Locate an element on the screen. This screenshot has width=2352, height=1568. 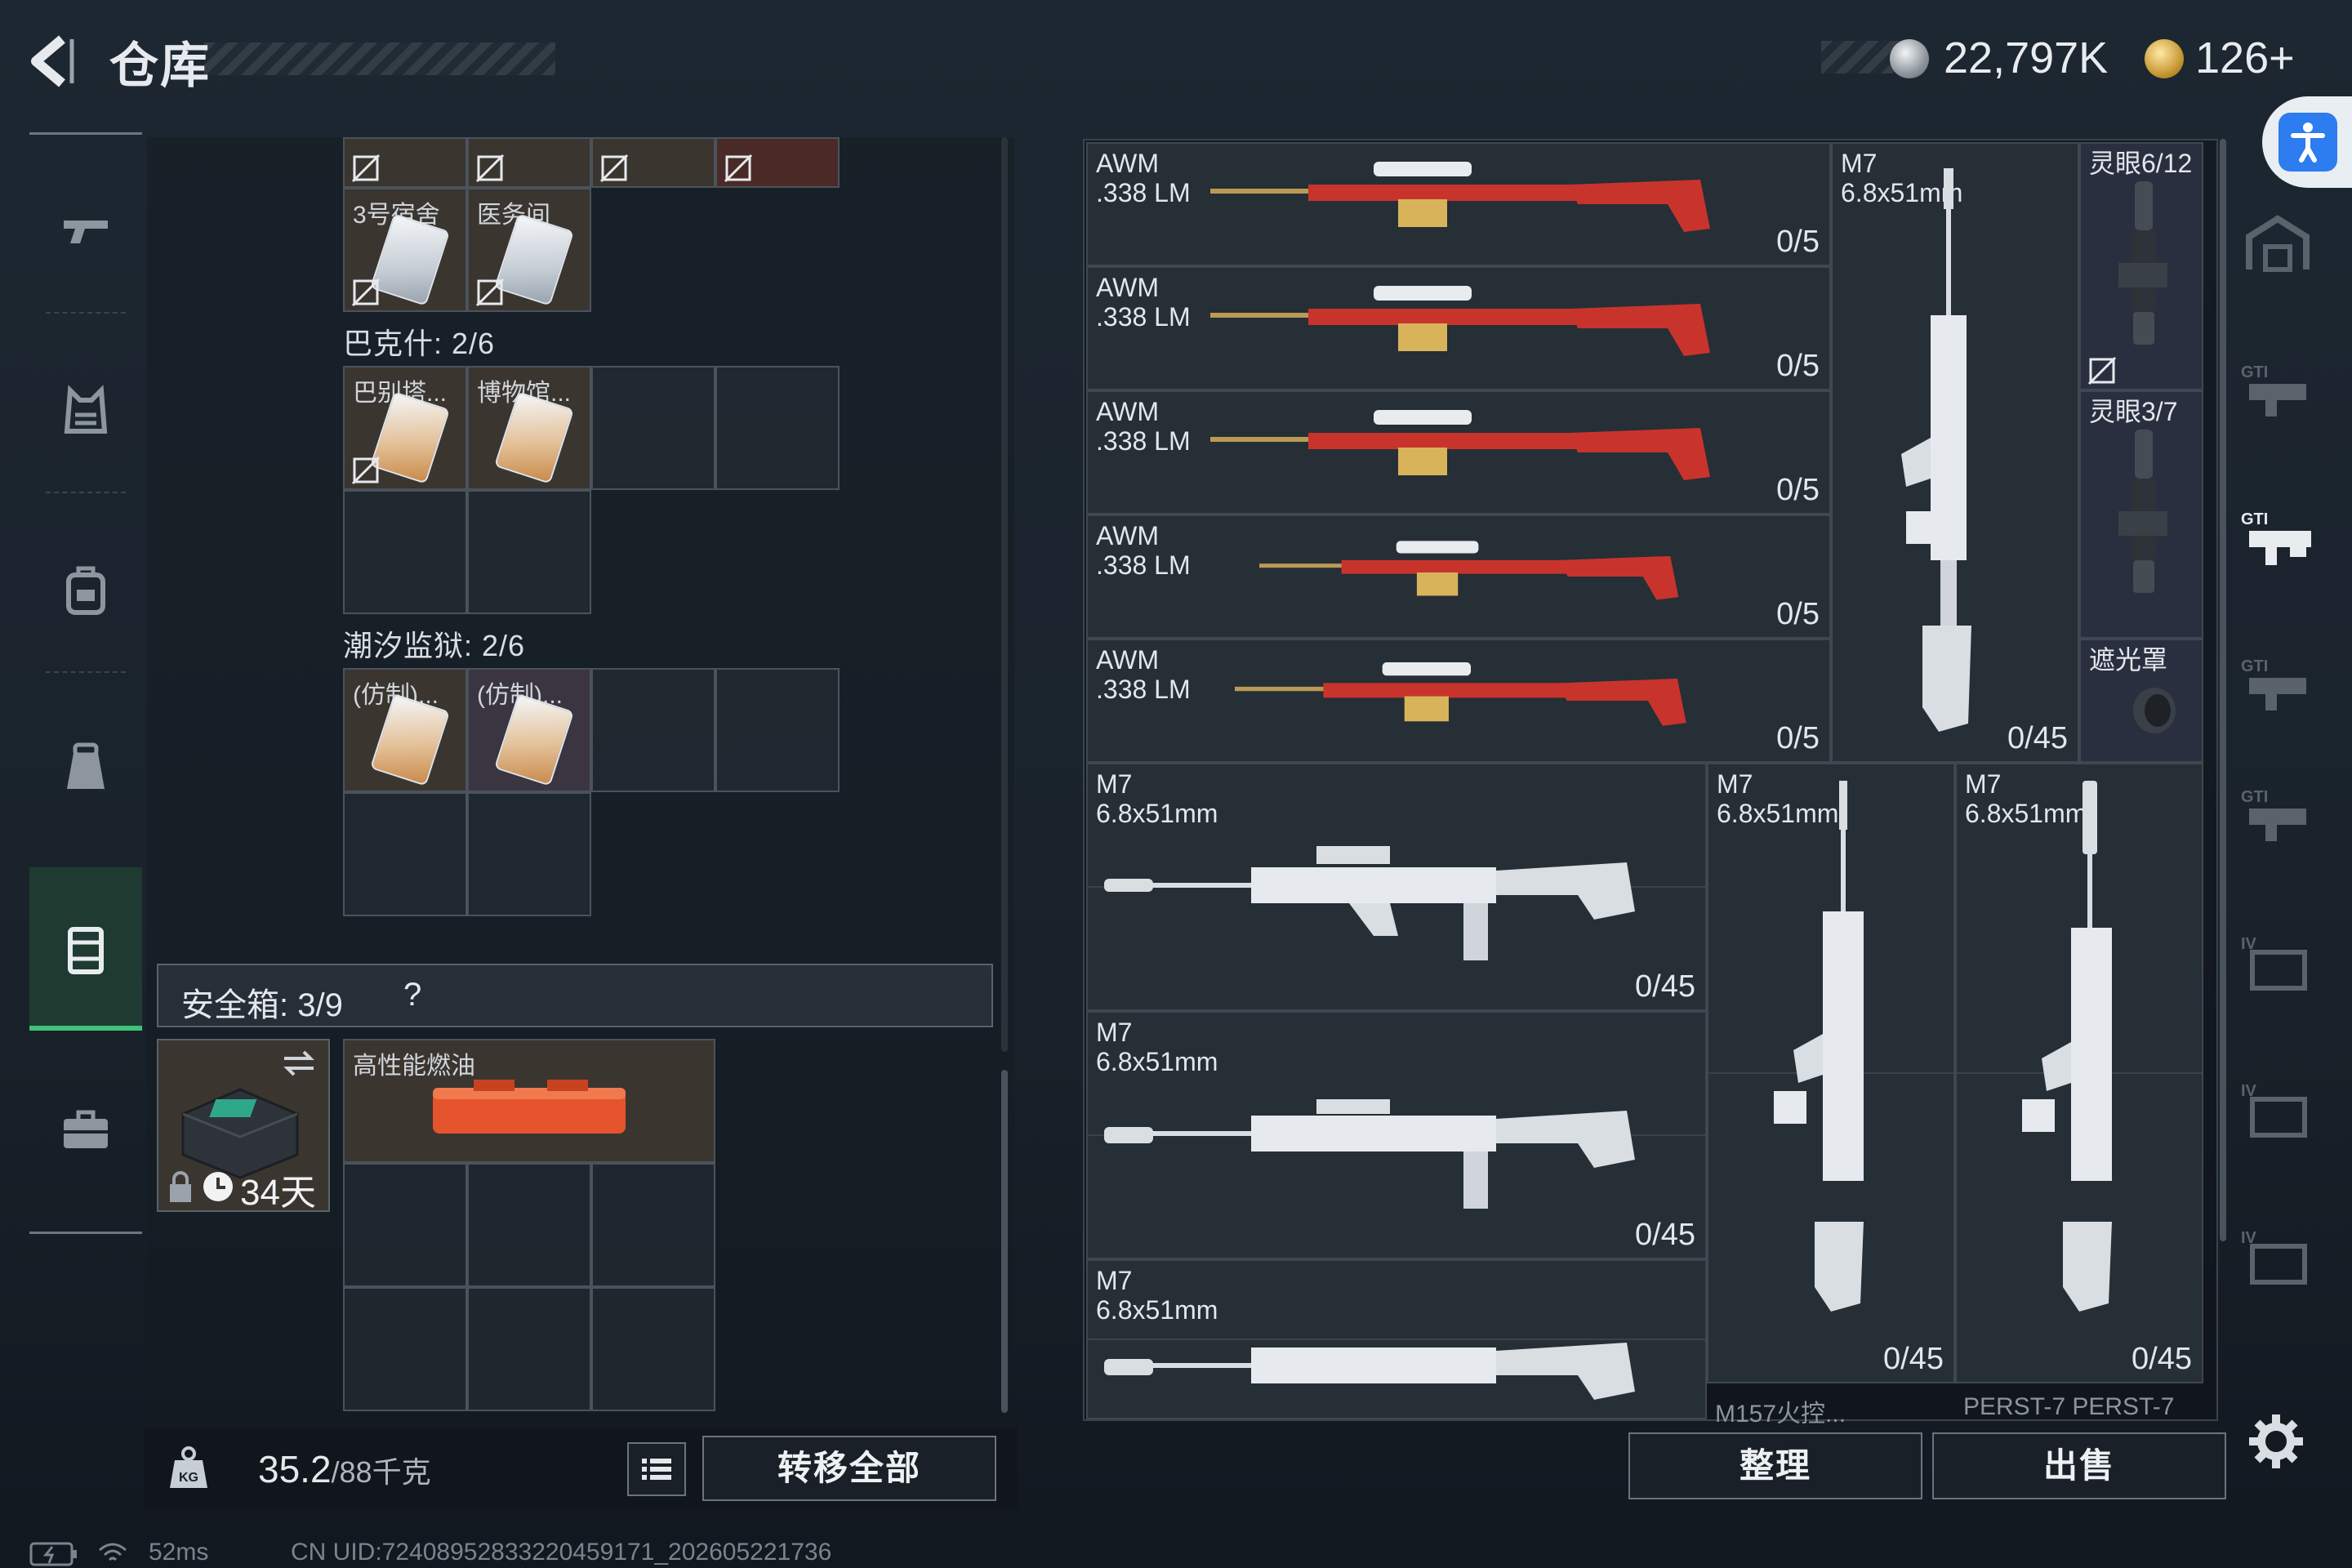
swap-icon is located at coordinates (299, 1063).